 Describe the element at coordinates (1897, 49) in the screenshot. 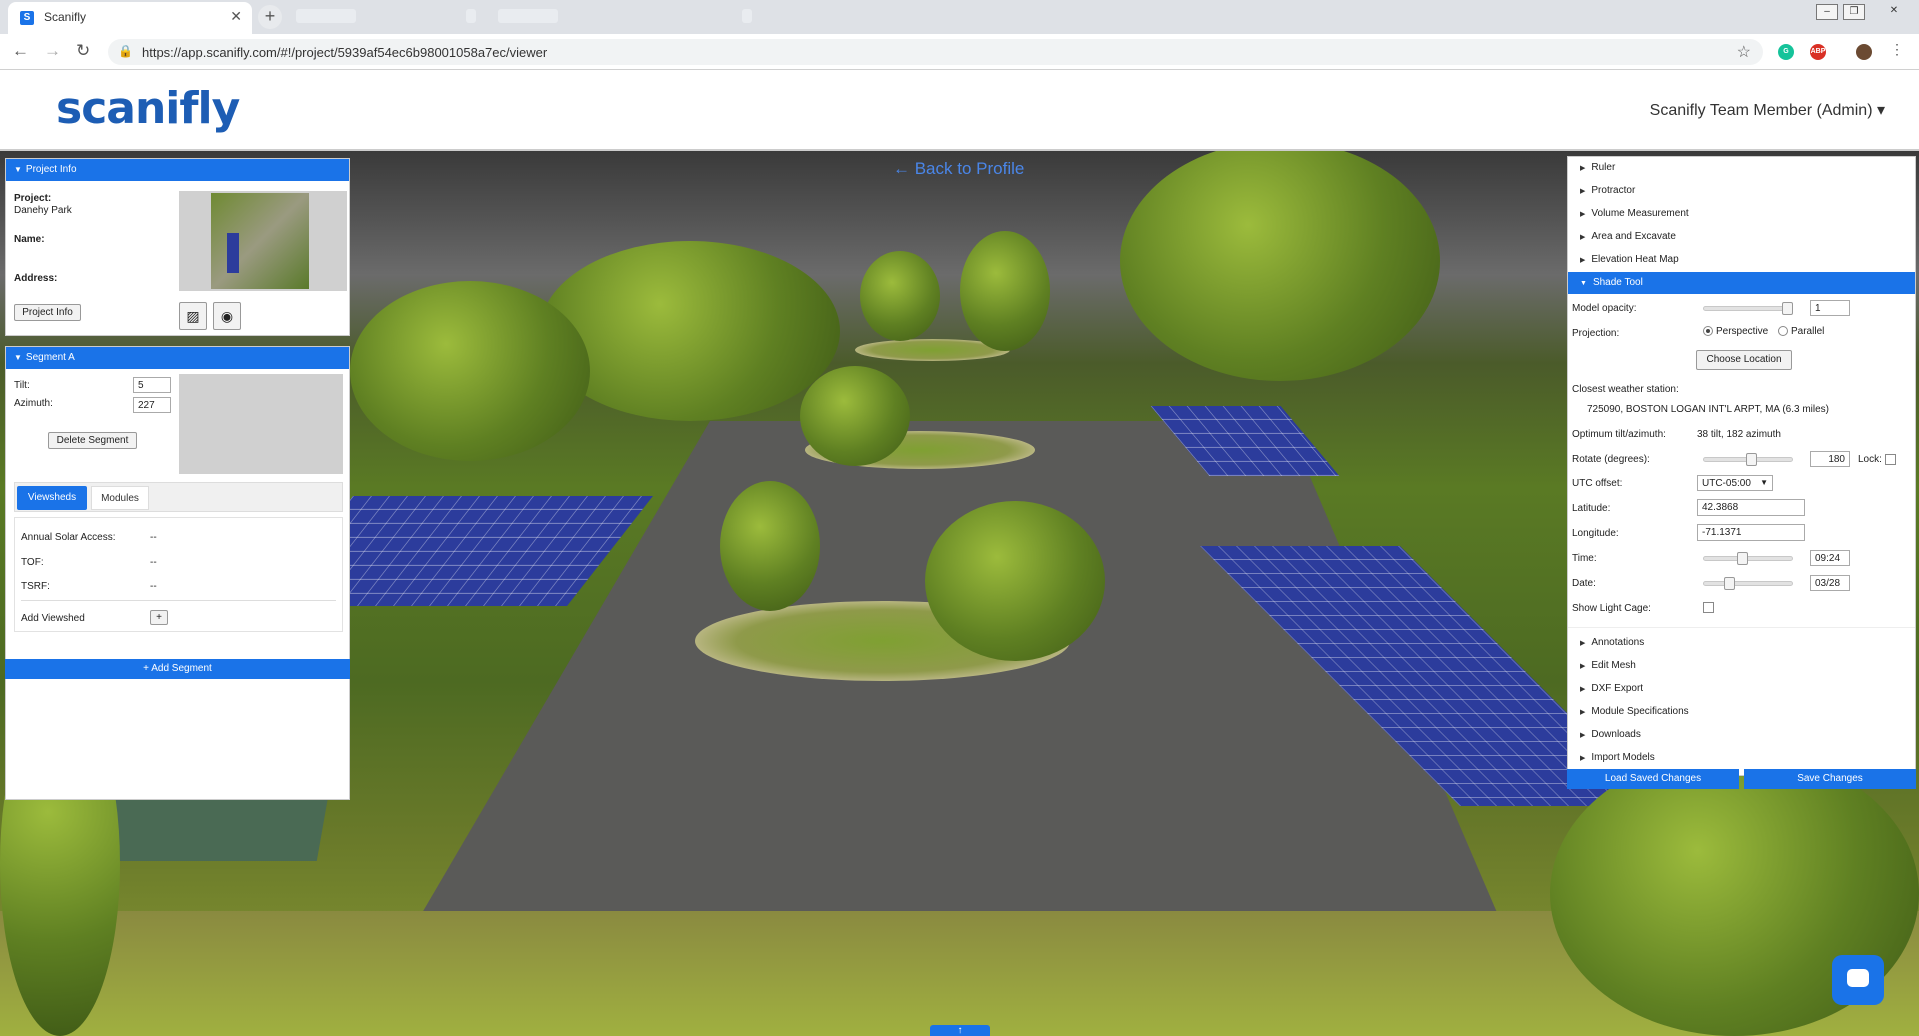

I see `browser-menu-icon: ⋮` at that location.